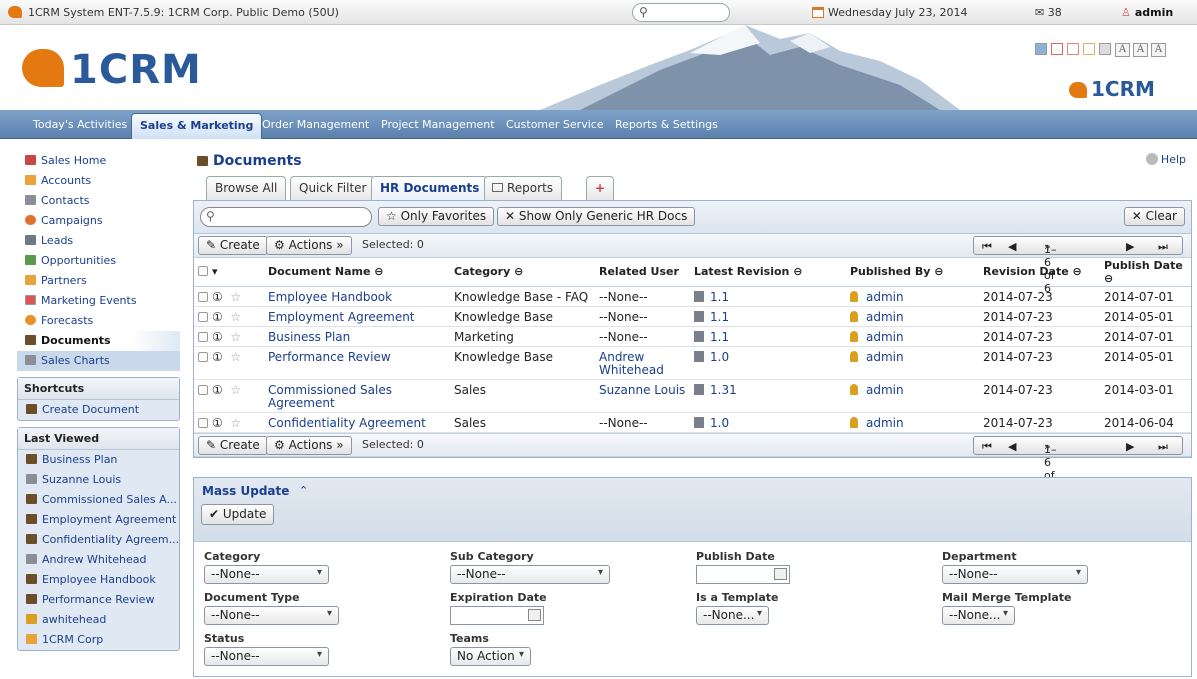  I want to click on only-favorites-button: ☆ Only Favorites, so click(436, 216).